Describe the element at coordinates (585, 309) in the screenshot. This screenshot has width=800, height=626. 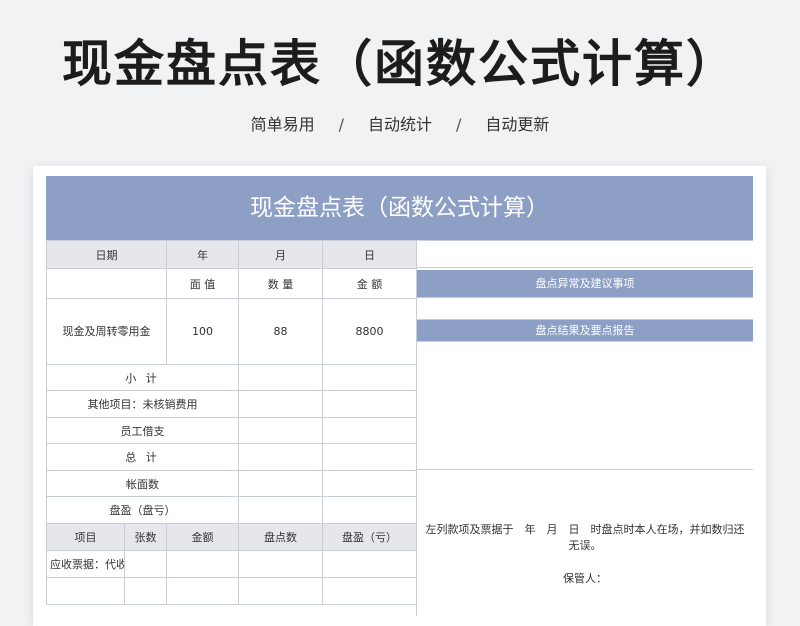
I see `anomaly-notes-cell` at that location.